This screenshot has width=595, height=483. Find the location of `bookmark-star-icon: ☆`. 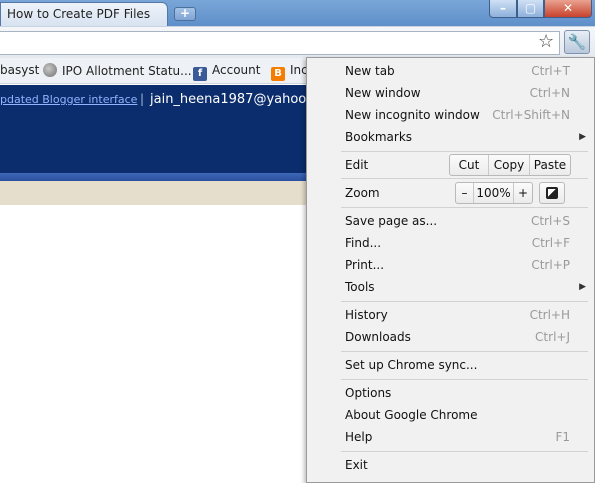

bookmark-star-icon: ☆ is located at coordinates (546, 41).